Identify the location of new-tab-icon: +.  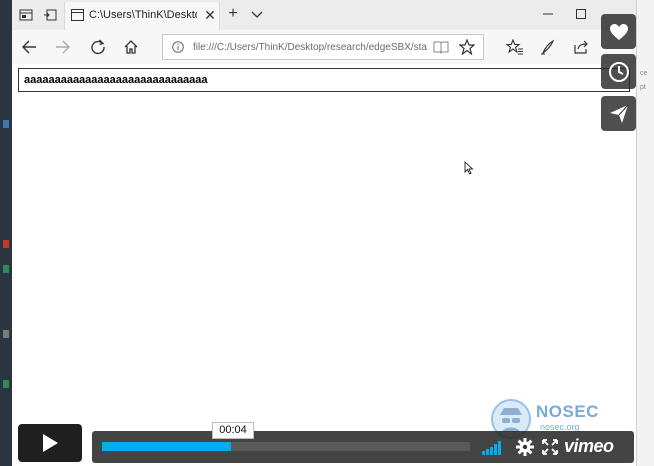
(233, 14).